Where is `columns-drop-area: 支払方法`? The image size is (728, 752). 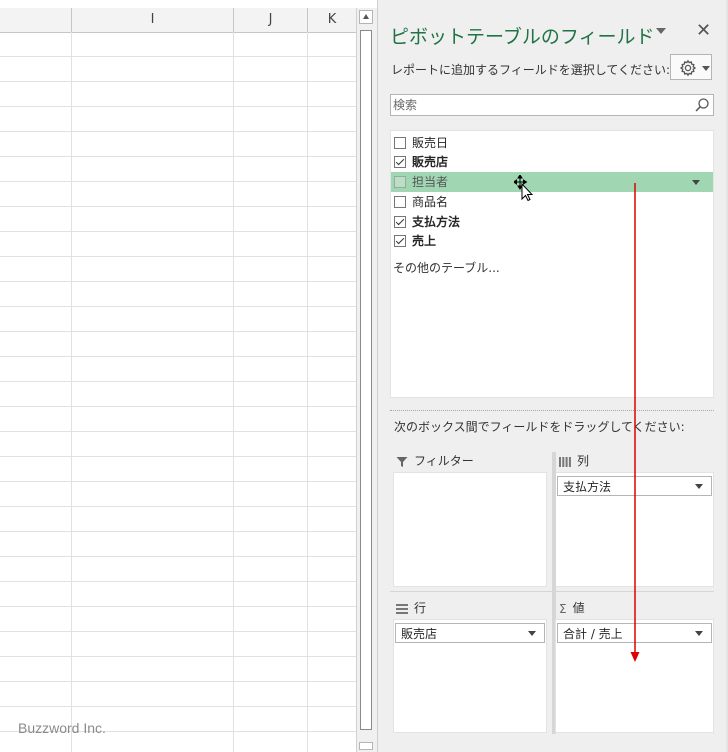
columns-drop-area: 支払方法 is located at coordinates (634, 529).